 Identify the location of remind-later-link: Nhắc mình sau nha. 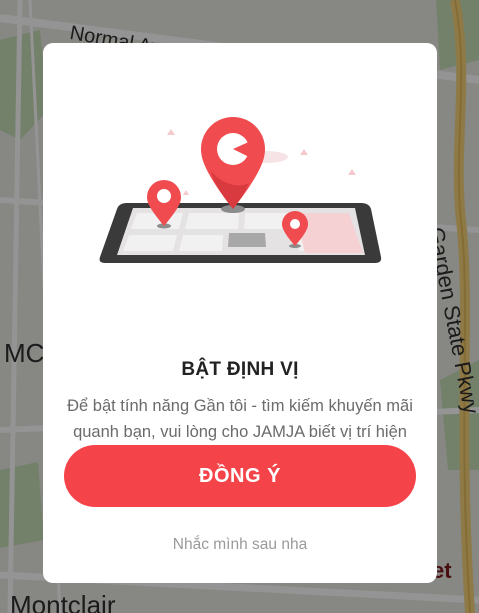
(240, 545).